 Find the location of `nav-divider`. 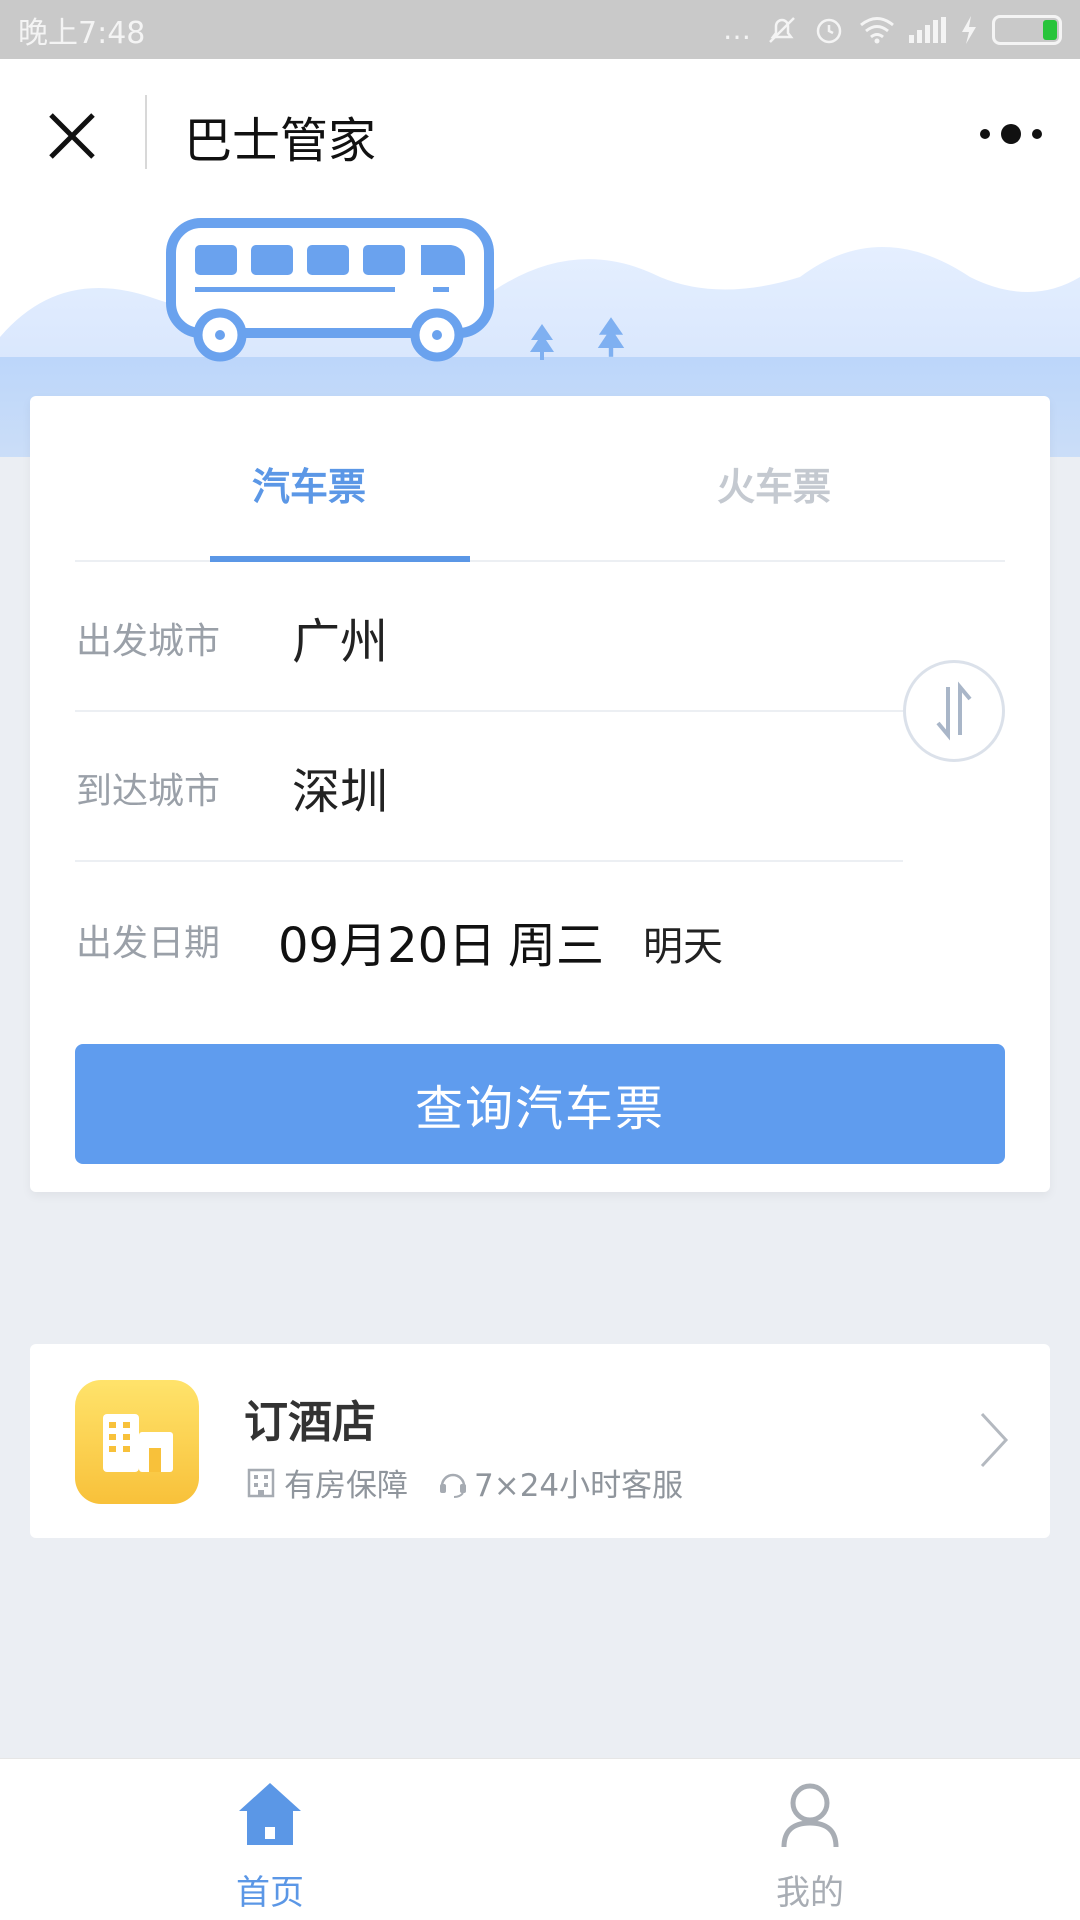

nav-divider is located at coordinates (146, 132).